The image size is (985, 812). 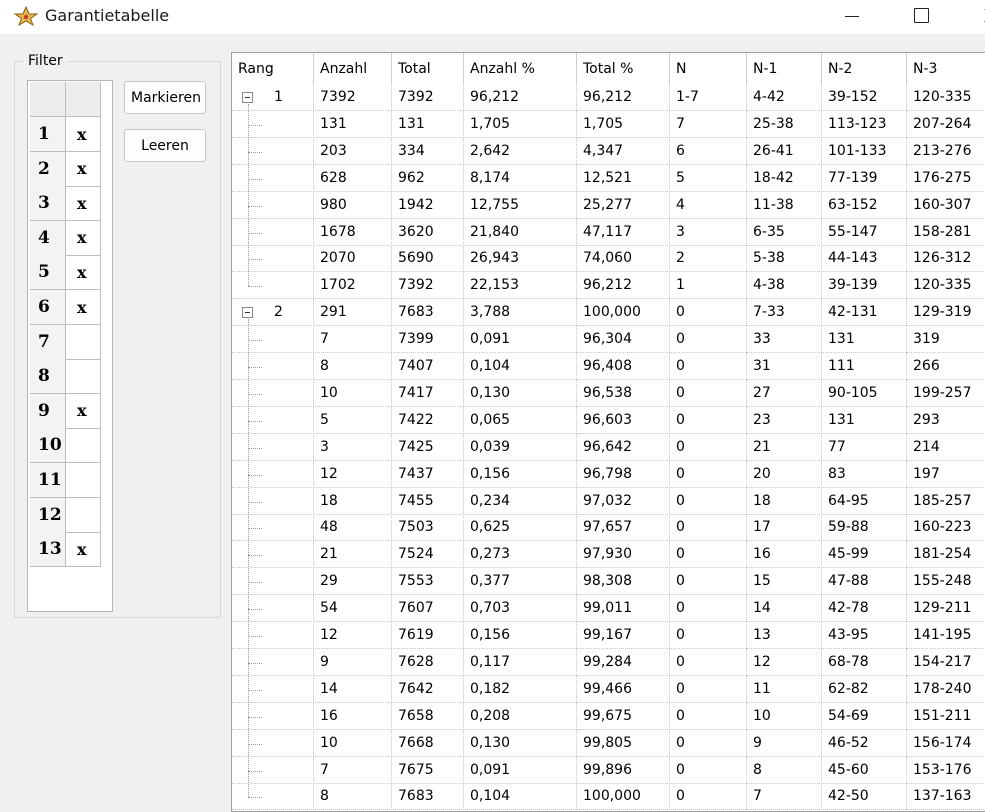 I want to click on table-cell: 0, so click(x=708, y=770).